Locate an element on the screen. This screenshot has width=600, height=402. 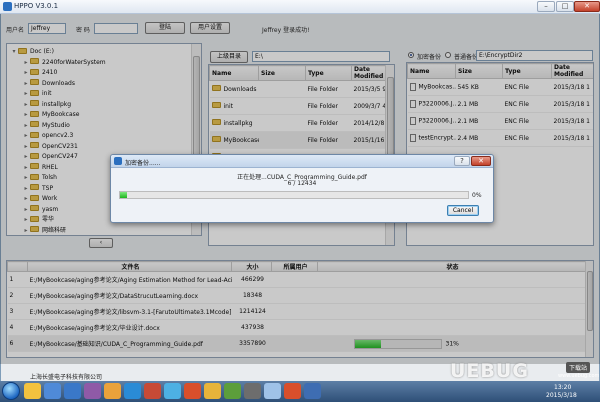
media-taskbar-icon is located at coordinates (92, 391).